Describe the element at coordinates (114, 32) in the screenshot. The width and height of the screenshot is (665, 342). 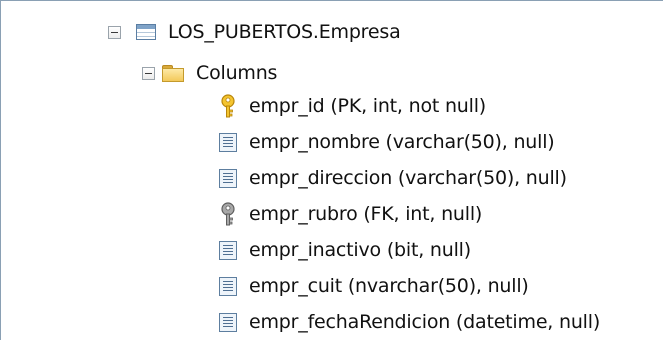
I see `collapse-toggle-table` at that location.